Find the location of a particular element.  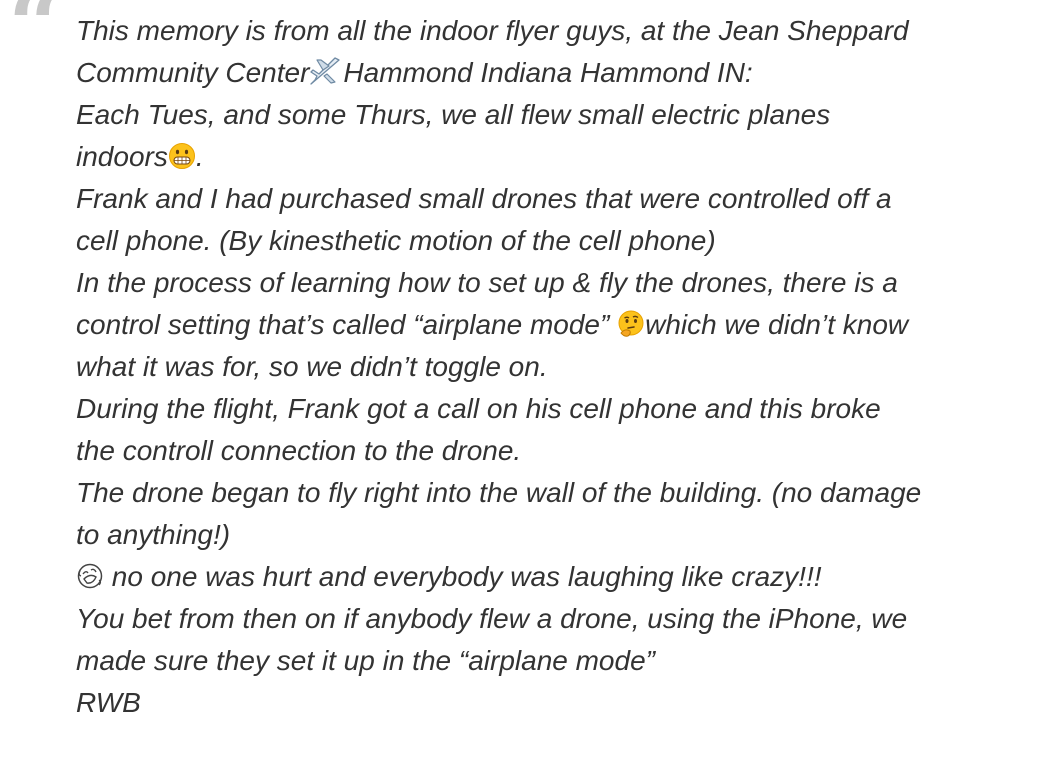

quote-line: the controll connection to the drone. is located at coordinates (557, 451).